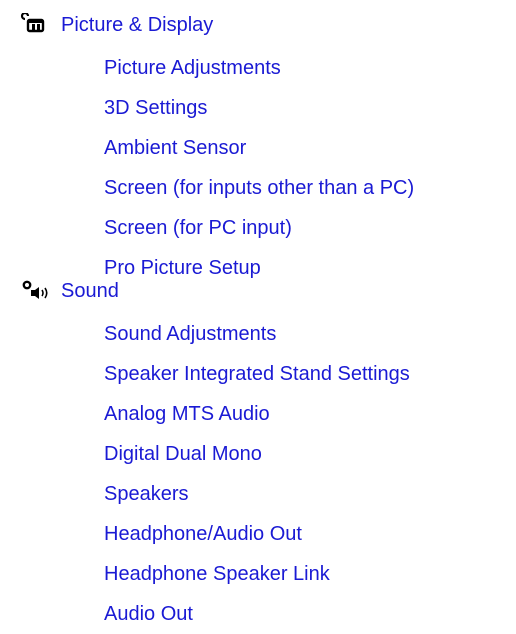 This screenshot has width=516, height=634. Describe the element at coordinates (36, 24) in the screenshot. I see `picture-display-icon` at that location.